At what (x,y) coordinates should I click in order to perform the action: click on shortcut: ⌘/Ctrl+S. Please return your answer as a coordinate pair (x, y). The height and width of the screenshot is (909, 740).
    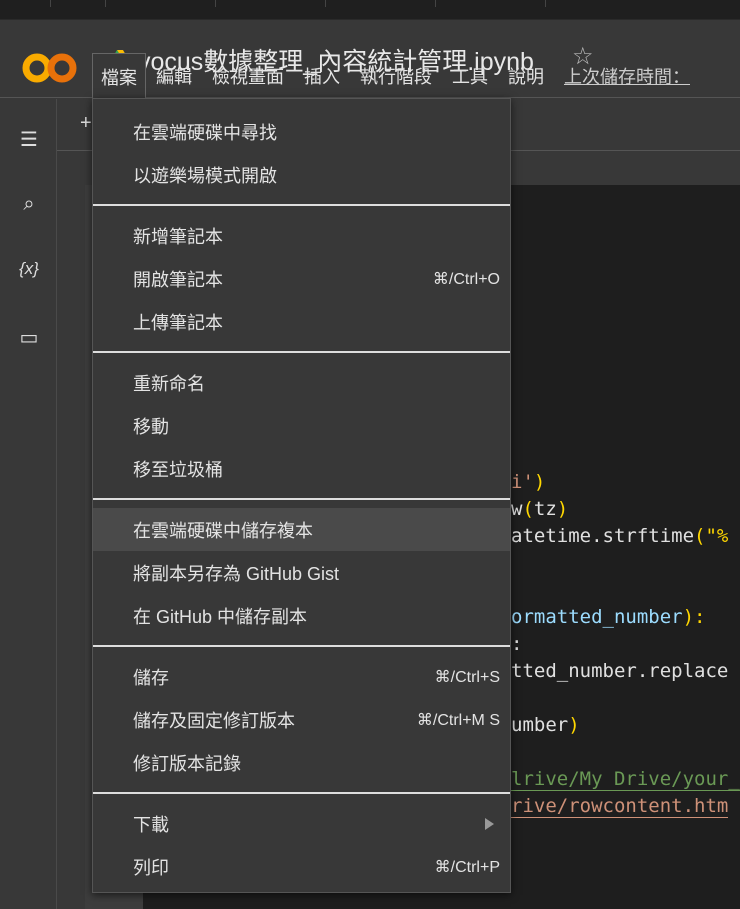
    Looking at the image, I should click on (467, 677).